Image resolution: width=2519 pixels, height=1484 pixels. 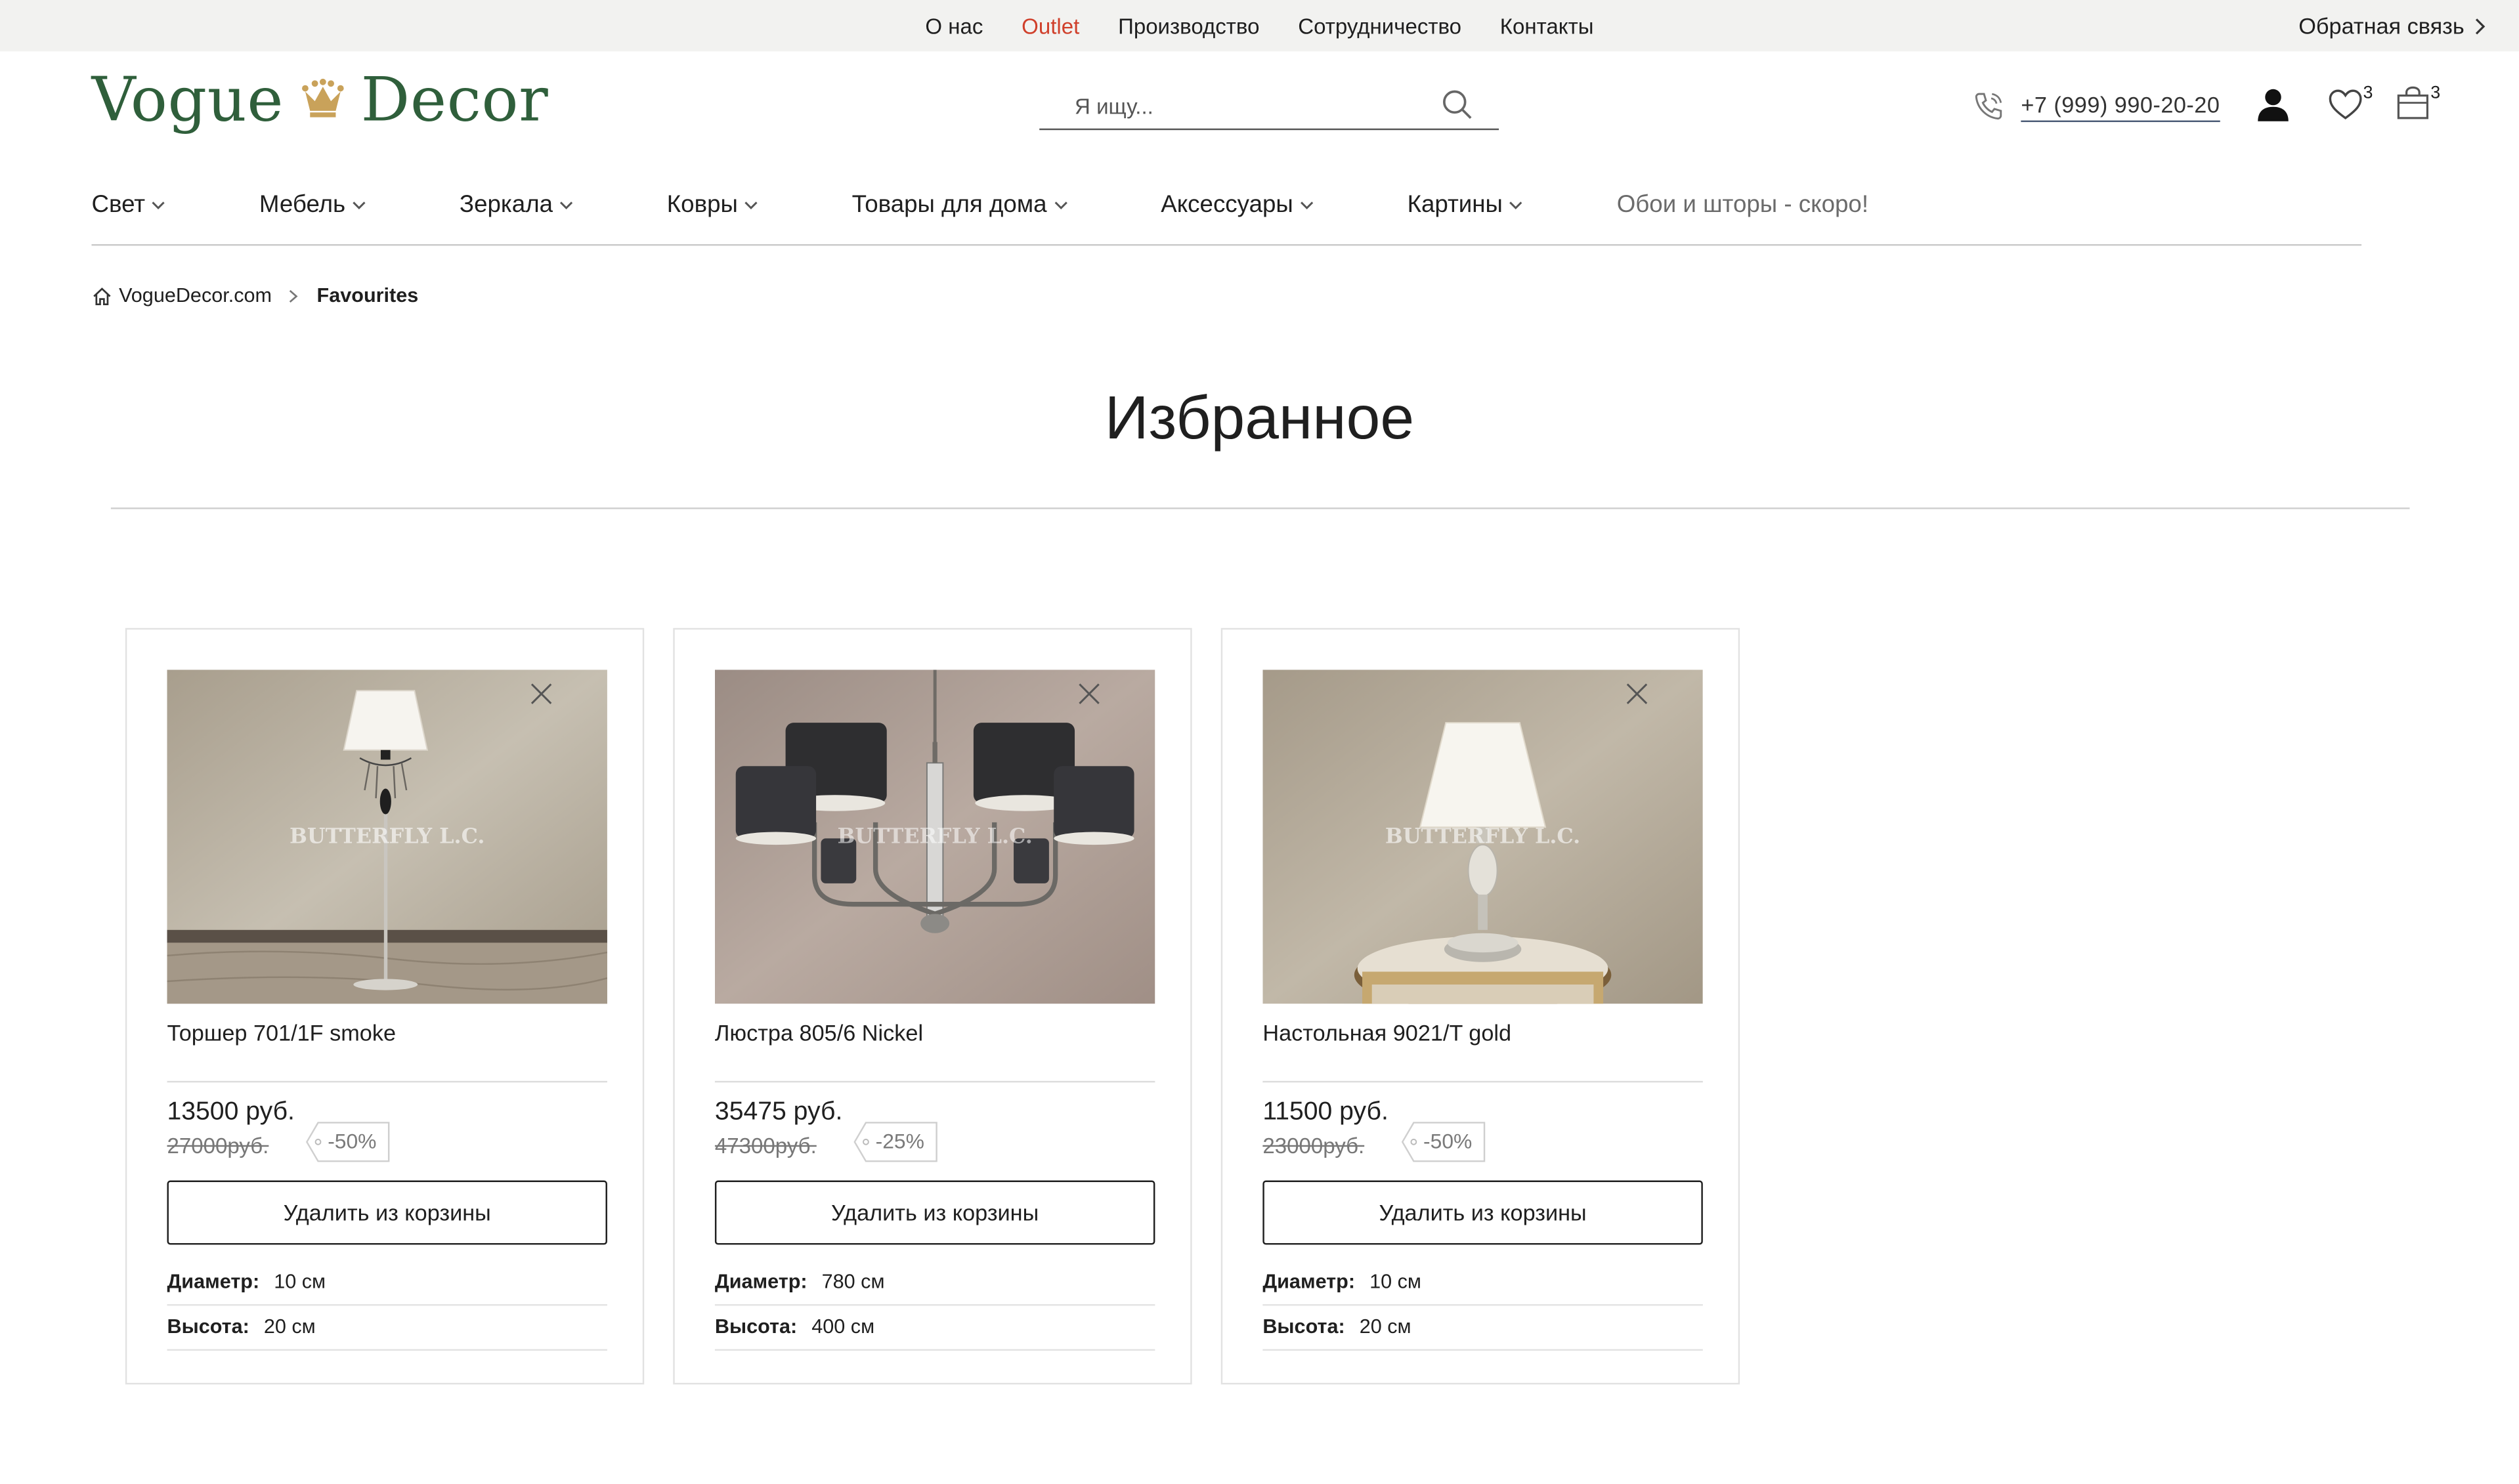 I want to click on bag-icon, so click(x=2412, y=103).